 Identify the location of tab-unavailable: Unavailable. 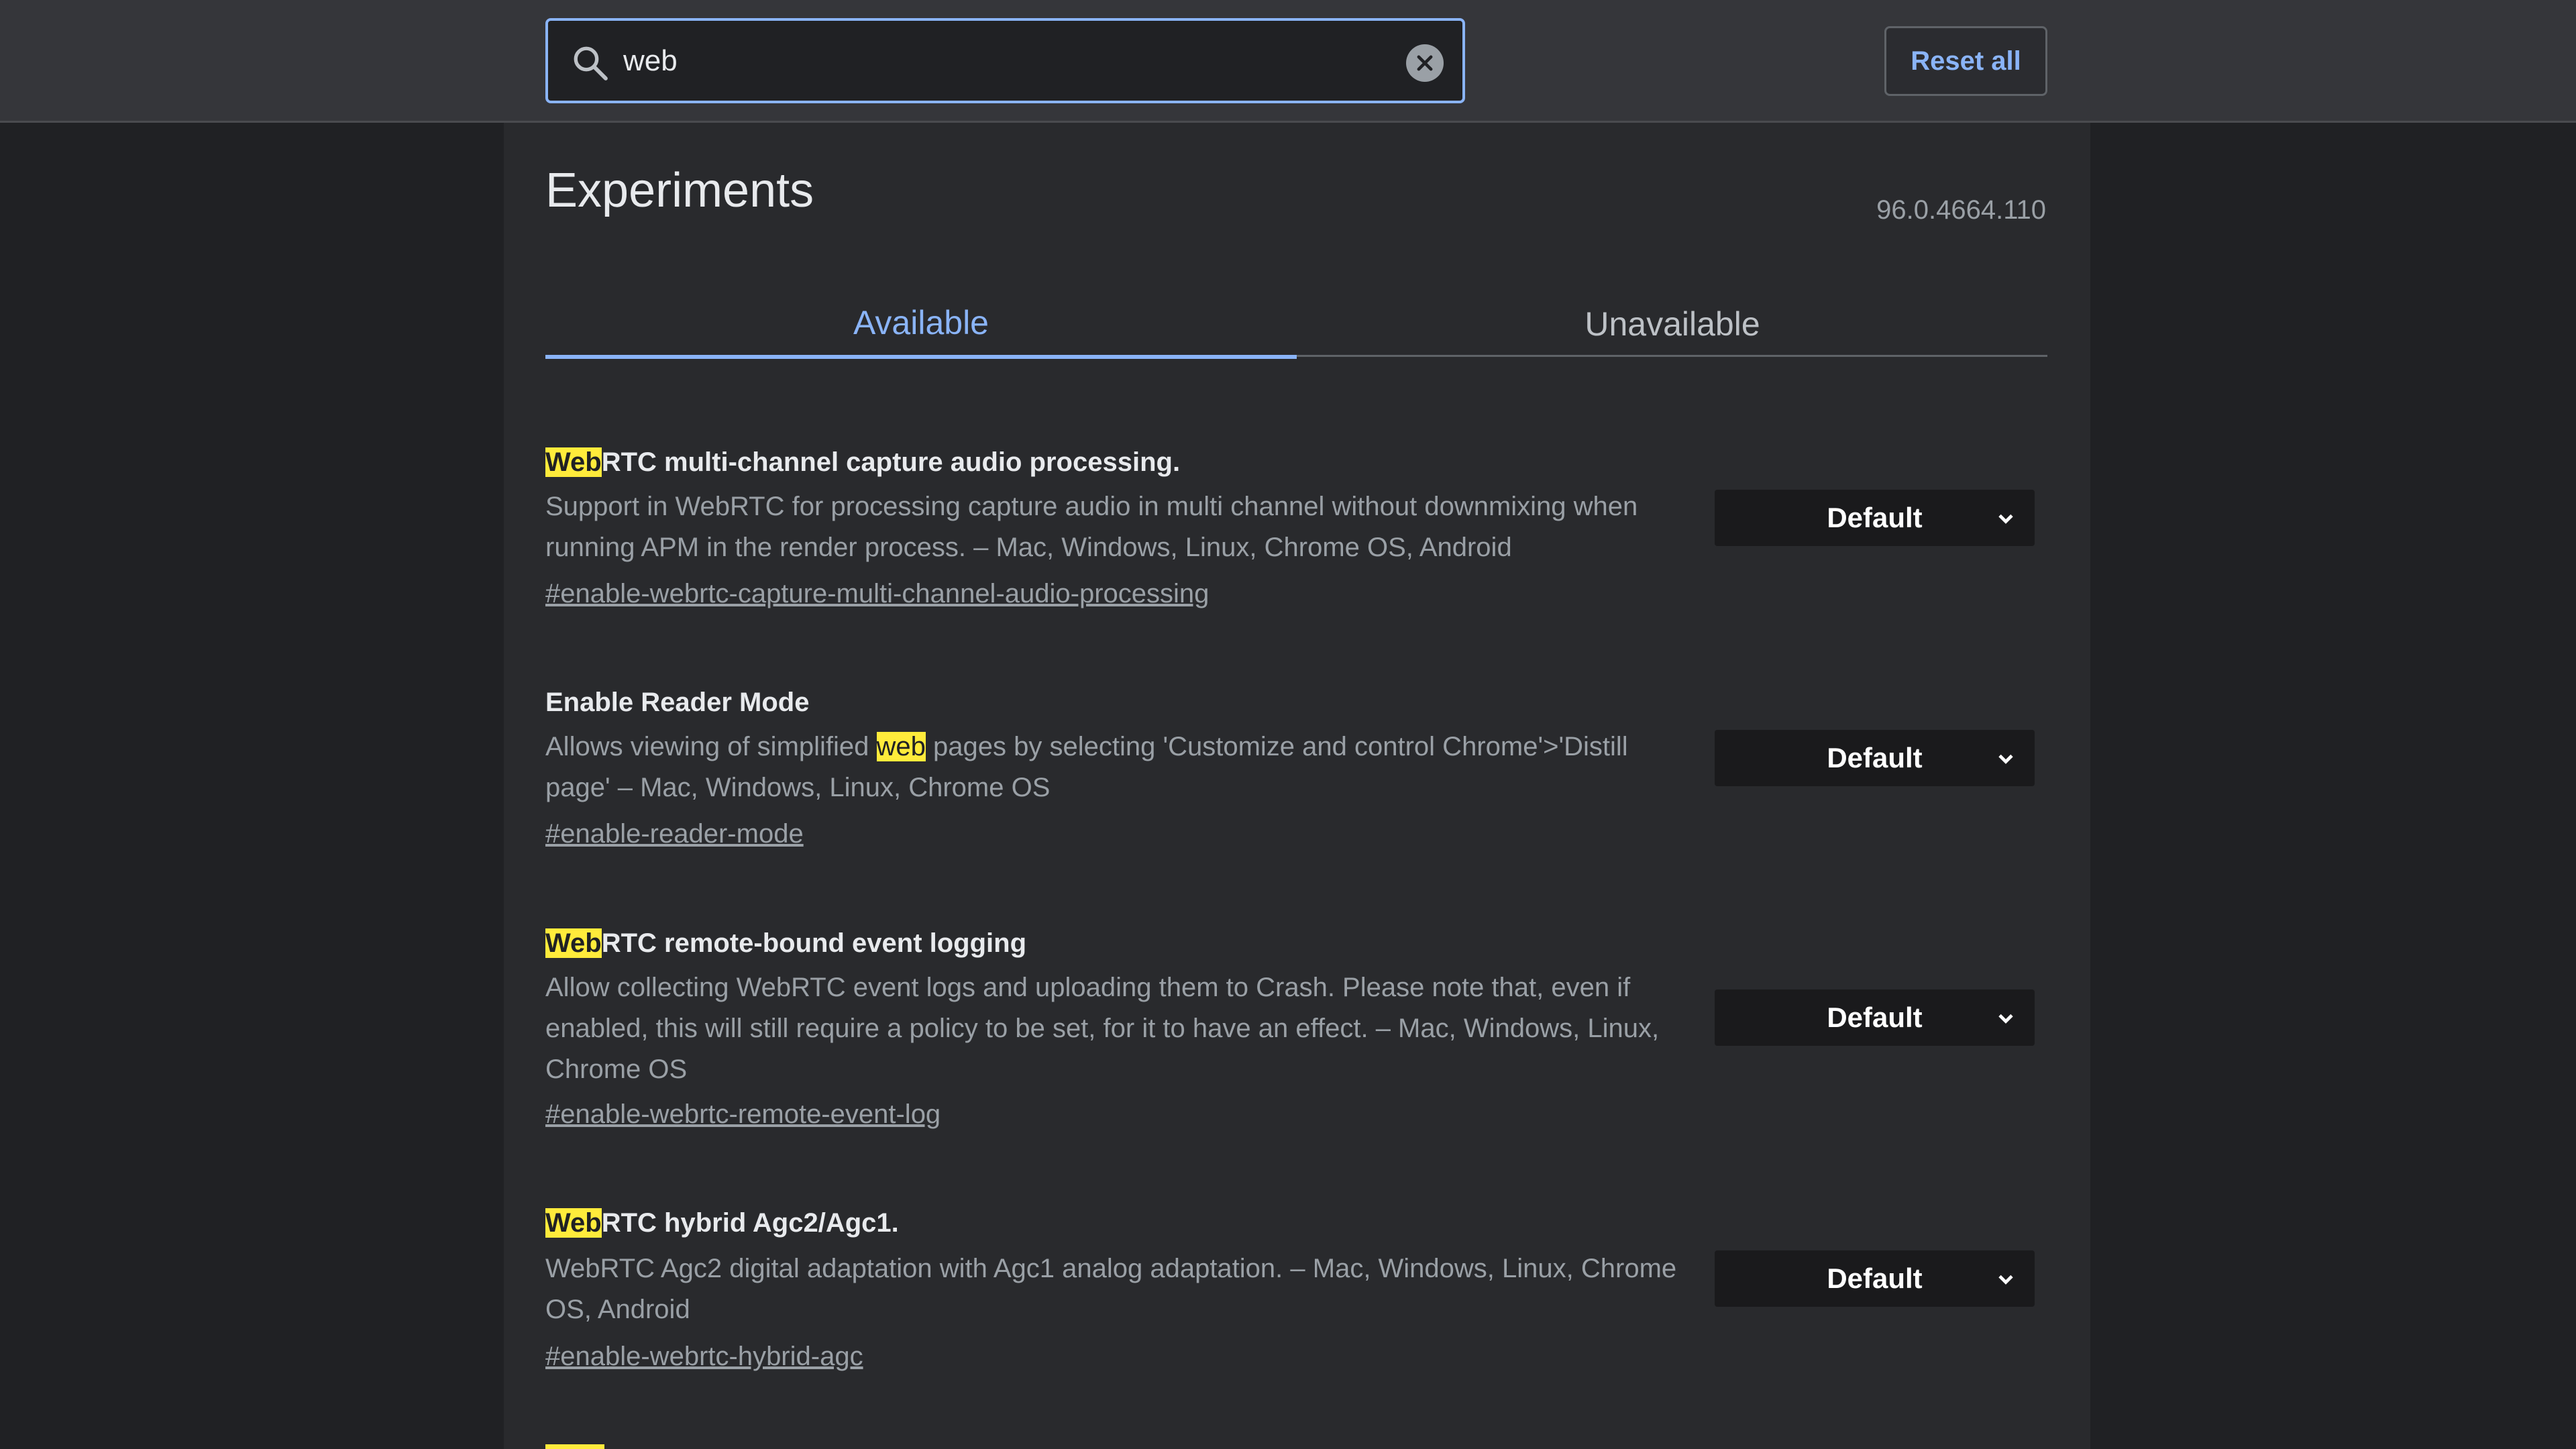
(1672, 323).